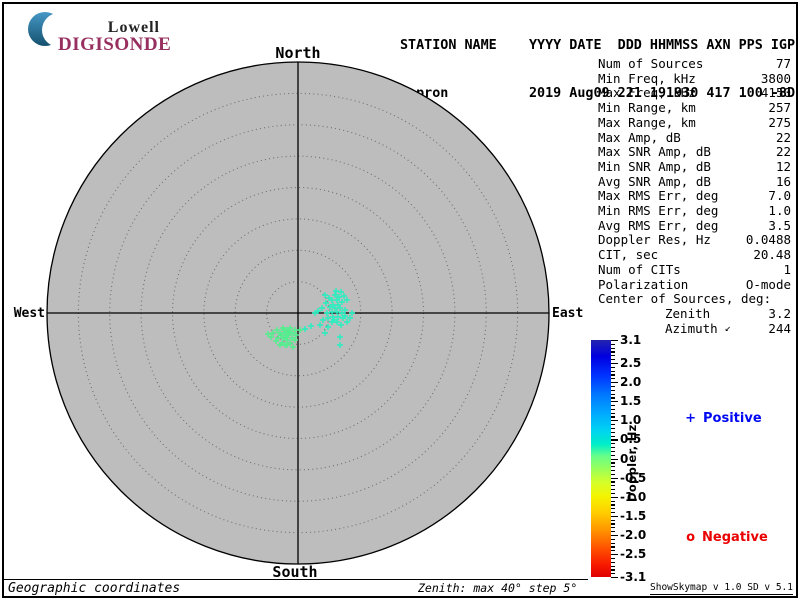 Image resolution: width=800 pixels, height=600 pixels. Describe the element at coordinates (631, 382) in the screenshot. I see `colorbar-tick-label: 2.0` at that location.